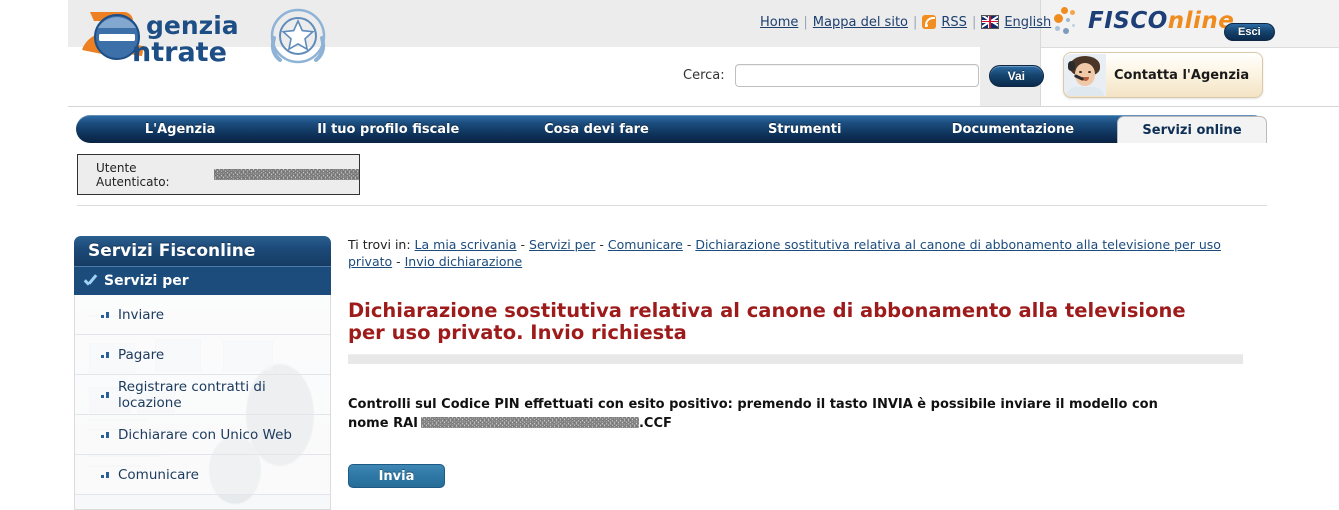 This screenshot has width=1339, height=510. I want to click on contact-agency-button: Contatta l'Agenzia, so click(1163, 75).